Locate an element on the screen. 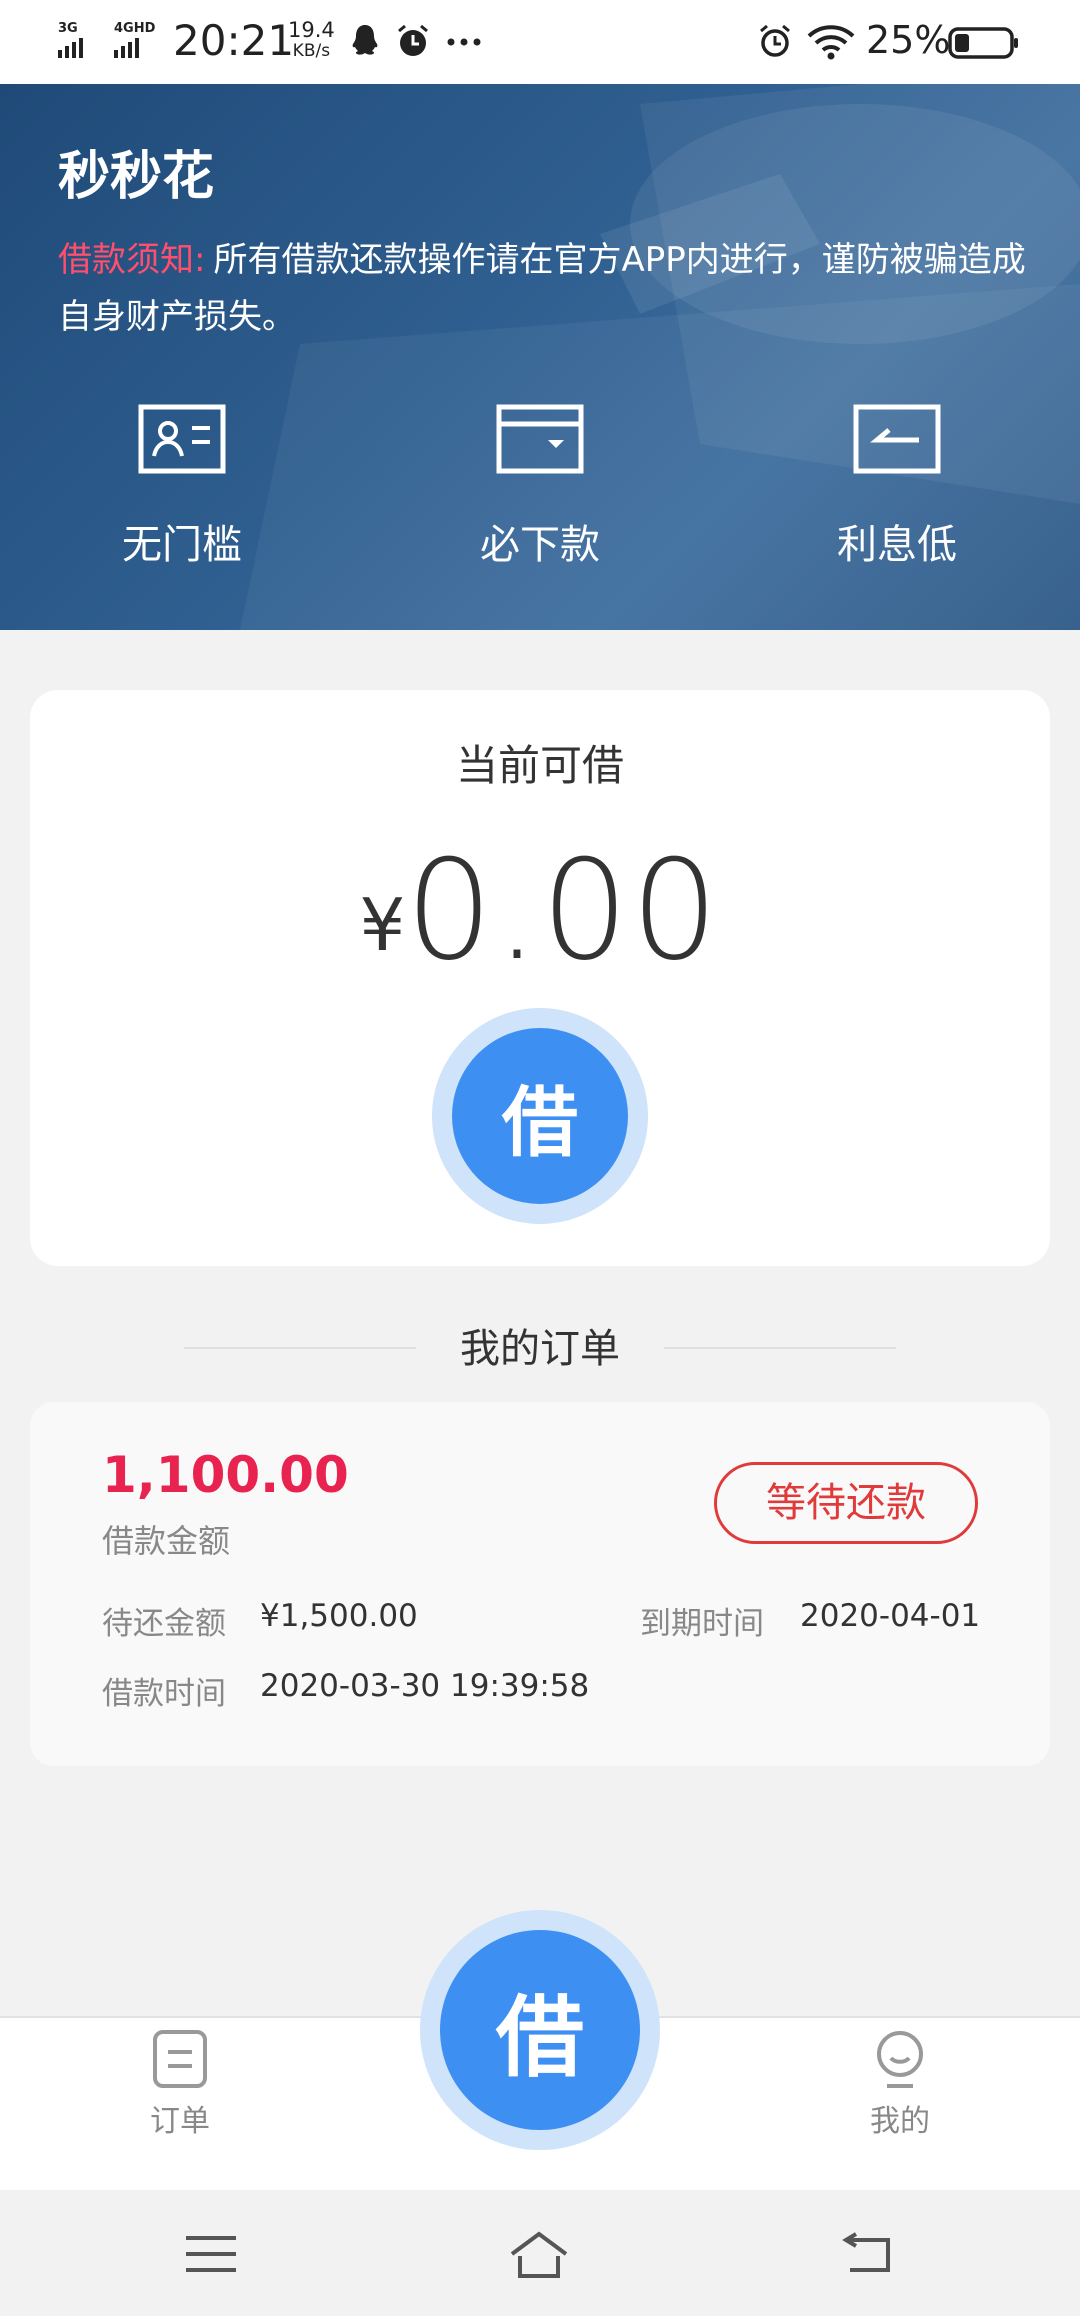 This screenshot has width=1080, height=2316. network-type-1: 3G is located at coordinates (68, 28).